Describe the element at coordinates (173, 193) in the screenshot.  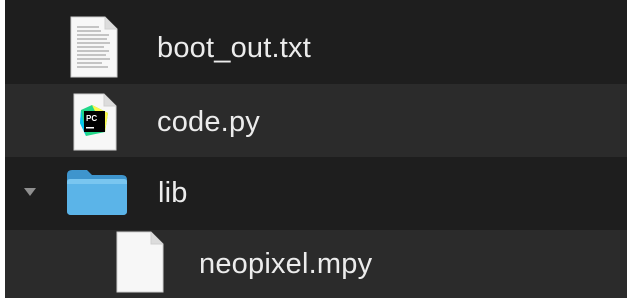
I see `folder-name: lib` at that location.